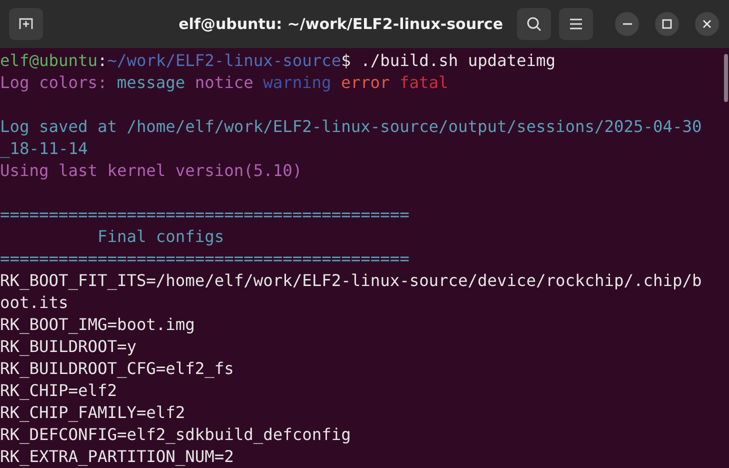 The image size is (729, 468). Describe the element at coordinates (151, 170) in the screenshot. I see `log-notice: Using last kernel version(5.10)` at that location.